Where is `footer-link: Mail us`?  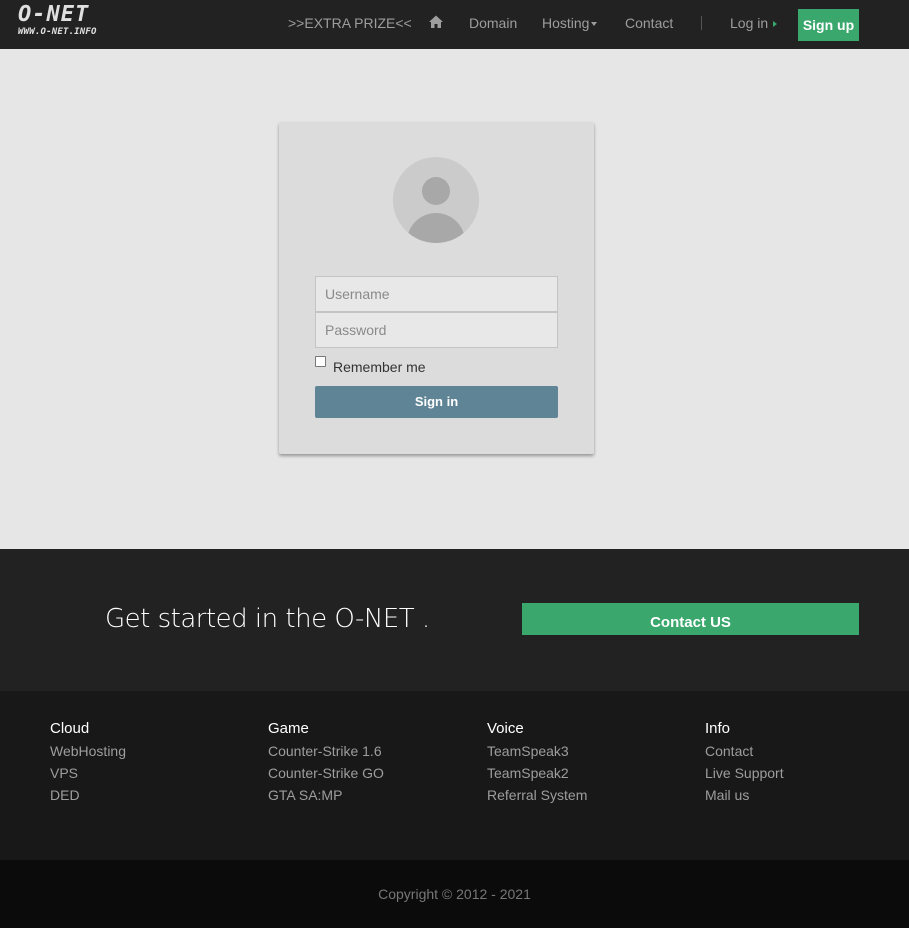
footer-link: Mail us is located at coordinates (744, 795).